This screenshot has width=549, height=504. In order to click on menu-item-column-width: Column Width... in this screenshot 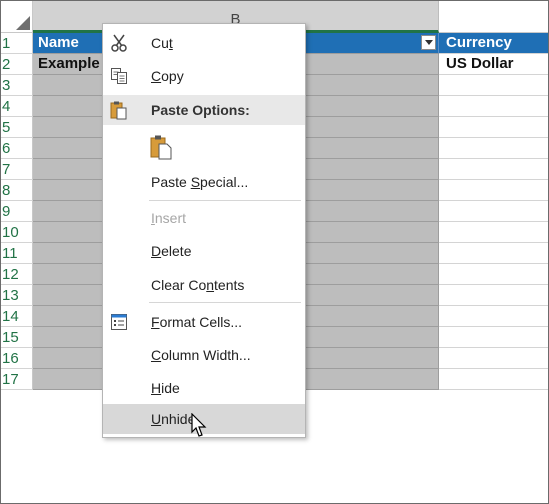, I will do `click(204, 355)`.